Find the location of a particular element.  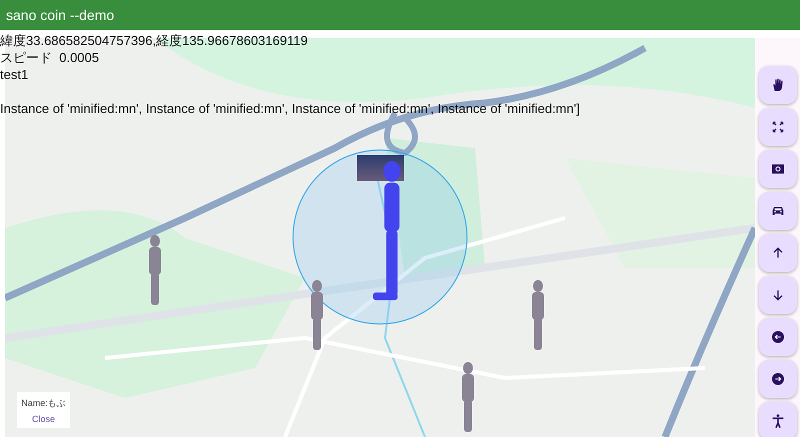

fullscreen-icon is located at coordinates (778, 127).